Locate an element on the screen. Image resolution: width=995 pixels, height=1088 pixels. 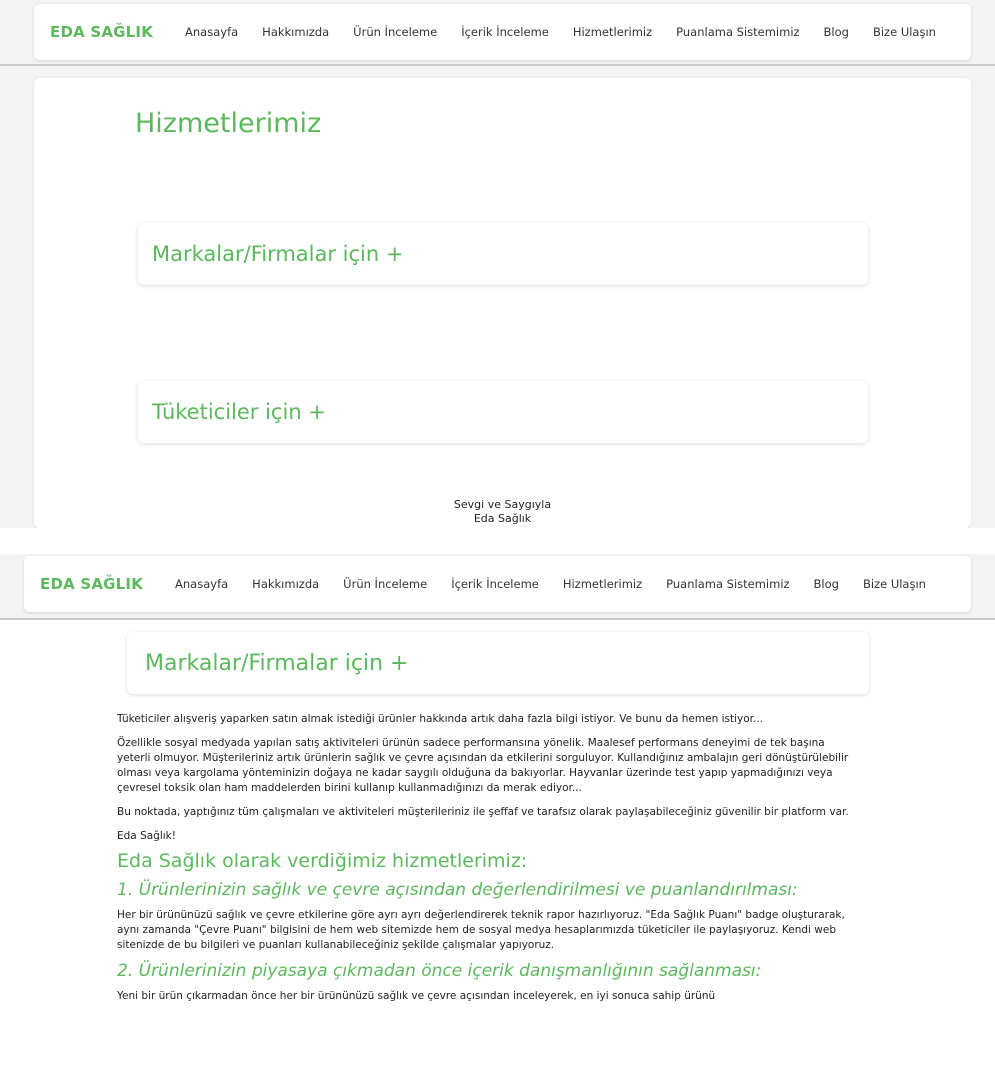
signature-line-2: Eda Sağlık is located at coordinates (502, 518).